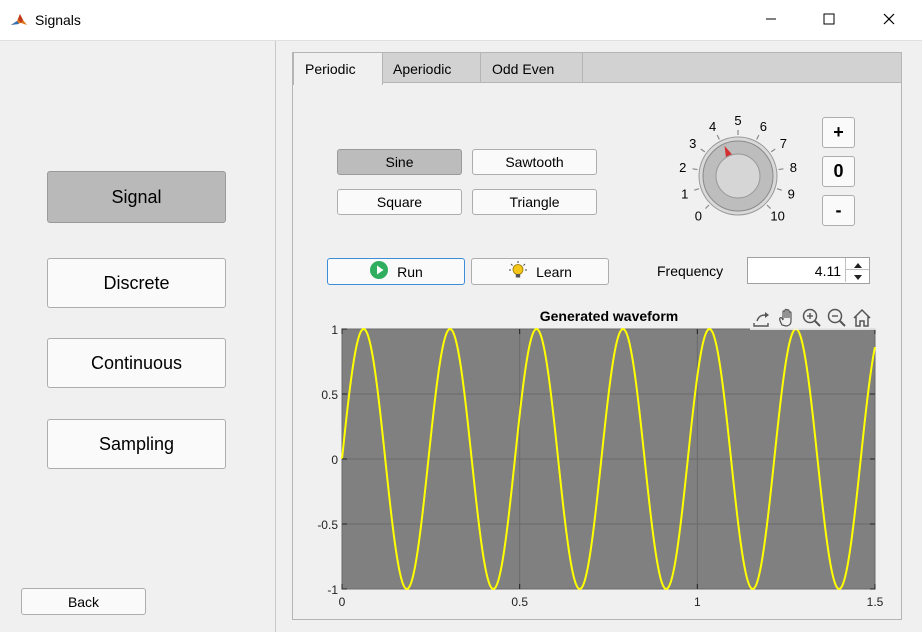  I want to click on x-tick-label: 0.5, so click(519, 602).